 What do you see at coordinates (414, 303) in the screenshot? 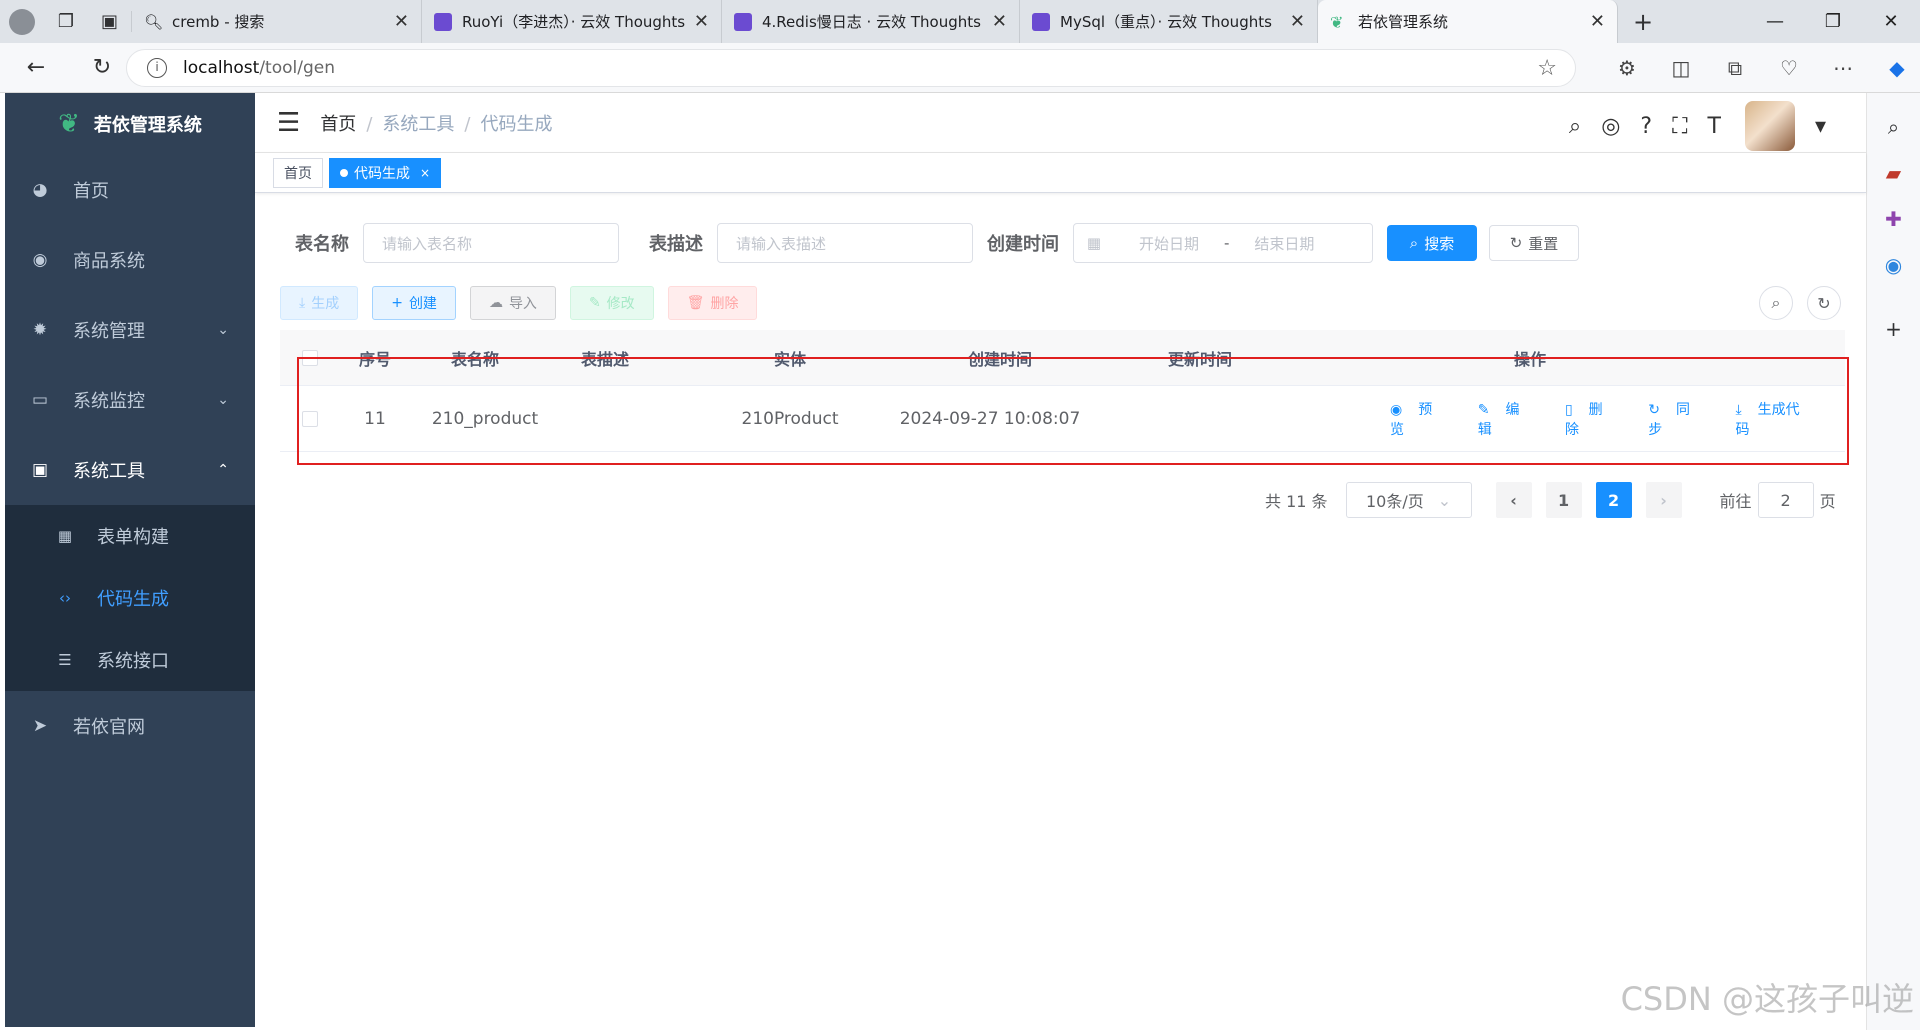
I see `create-button: + 创建` at bounding box center [414, 303].